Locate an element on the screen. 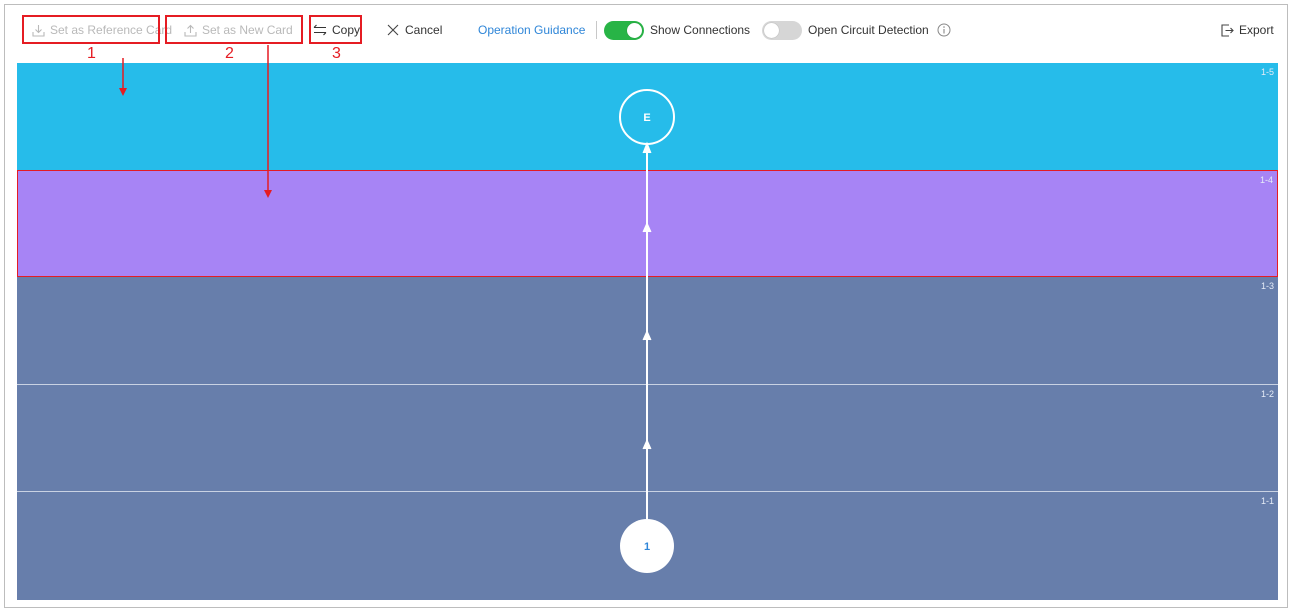 This screenshot has width=1292, height=612. toolbar-divider is located at coordinates (596, 30).